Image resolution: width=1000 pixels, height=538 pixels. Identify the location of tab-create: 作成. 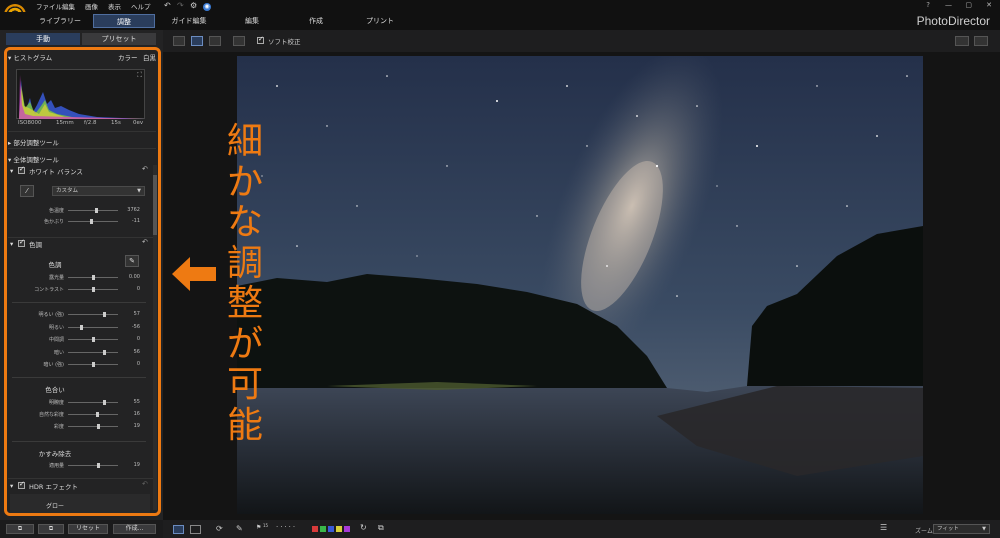
(316, 21).